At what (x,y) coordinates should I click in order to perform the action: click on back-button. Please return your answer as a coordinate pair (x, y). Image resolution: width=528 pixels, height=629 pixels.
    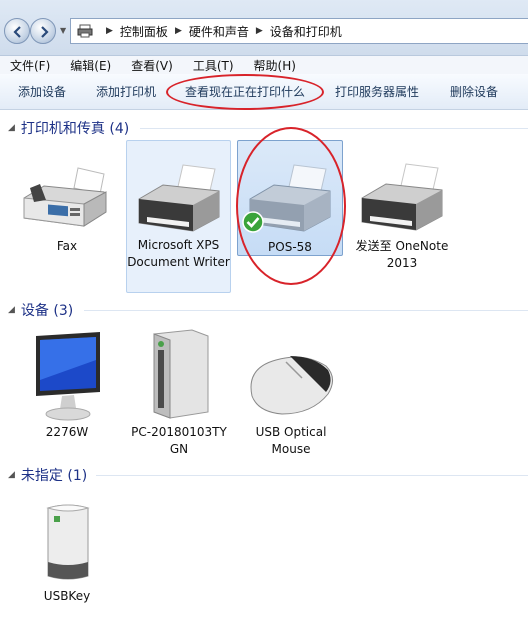
    Looking at the image, I should click on (17, 31).